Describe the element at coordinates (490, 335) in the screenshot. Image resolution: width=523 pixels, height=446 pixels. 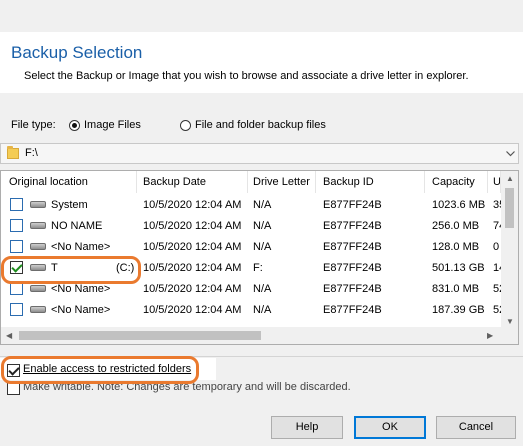
I see `scroll-right-icon: ▶` at that location.